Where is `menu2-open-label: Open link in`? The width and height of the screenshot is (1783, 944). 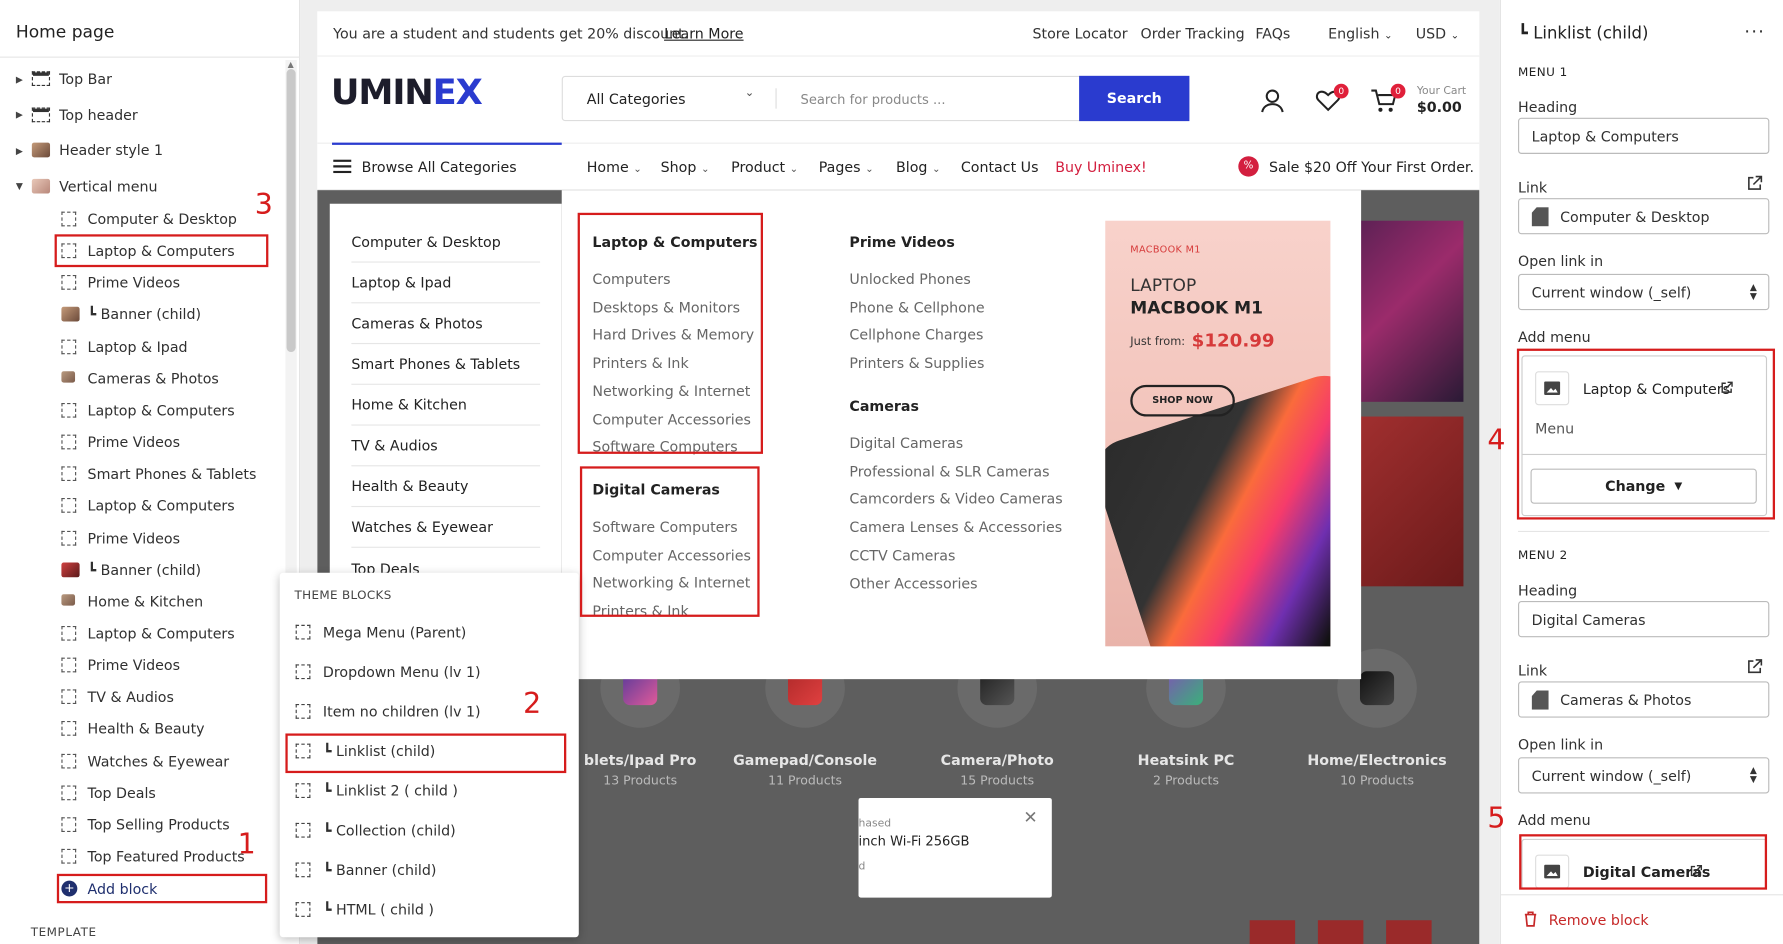
menu2-open-label: Open link in is located at coordinates (1561, 744).